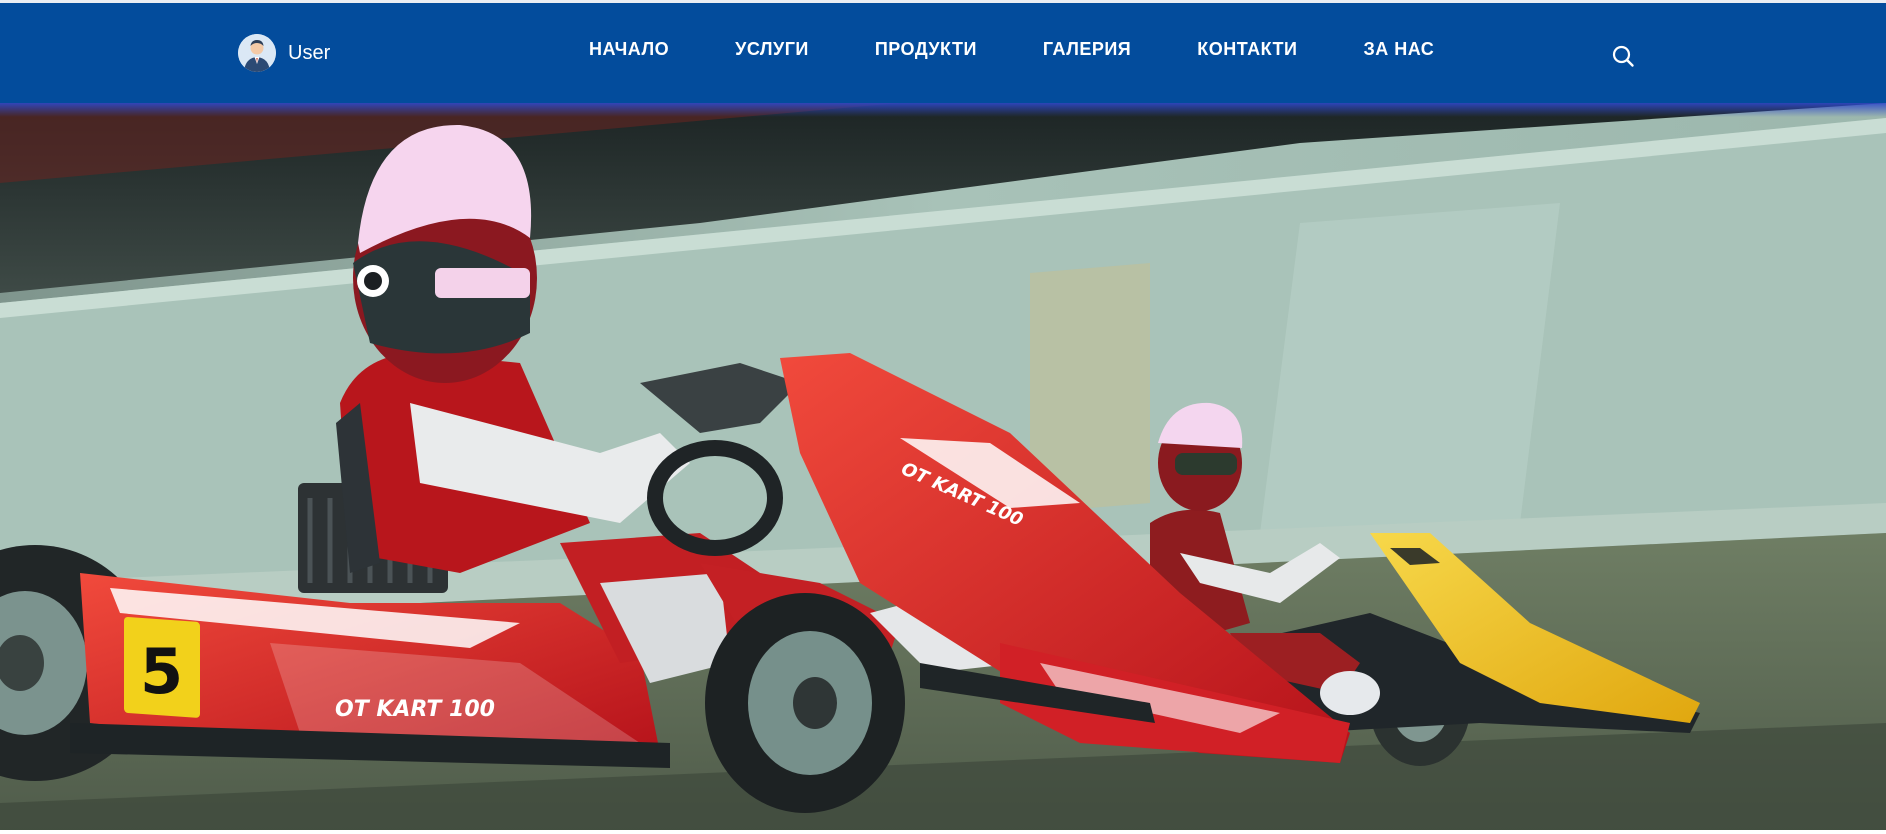 Image resolution: width=1886 pixels, height=834 pixels. Describe the element at coordinates (629, 49) in the screenshot. I see `nav-item-home: НАЧАЛО` at that location.